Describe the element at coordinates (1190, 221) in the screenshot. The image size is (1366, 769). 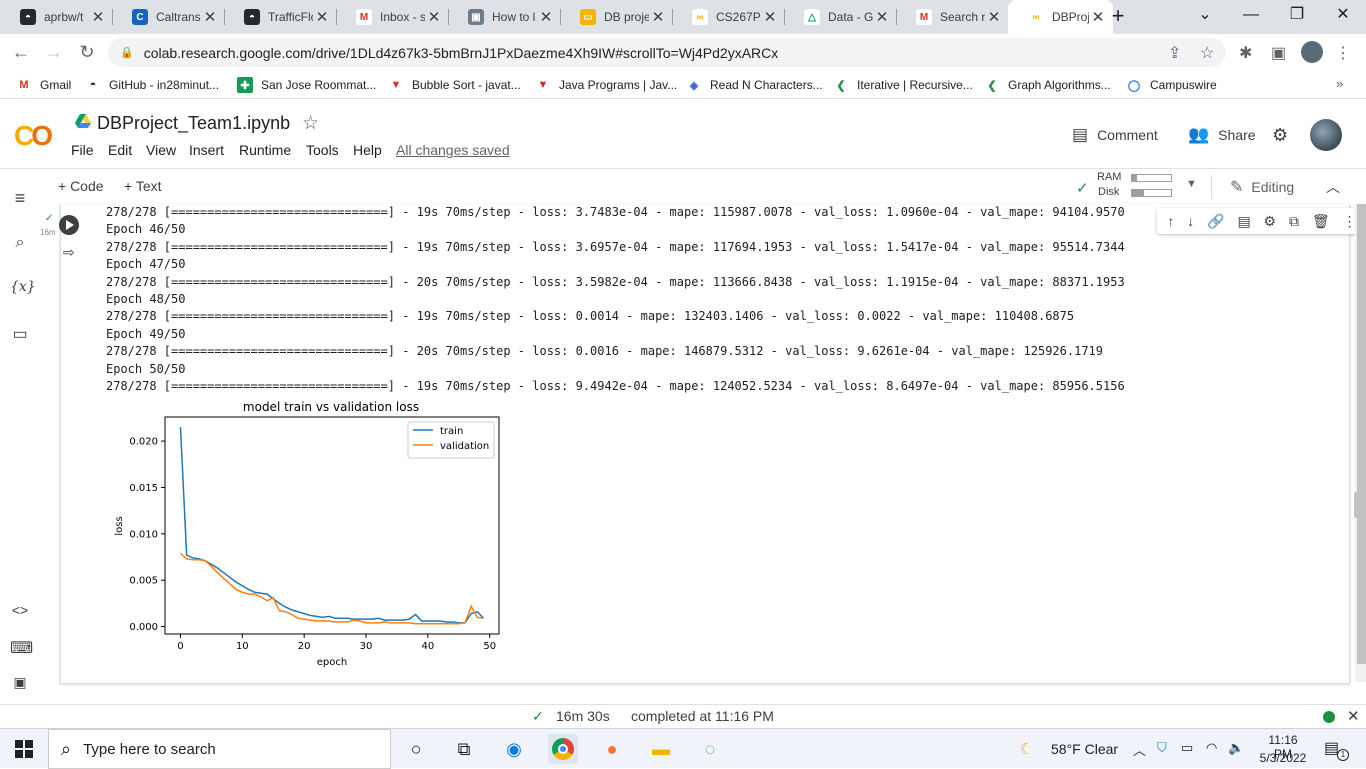
I see `move-down-icon: ↓` at that location.